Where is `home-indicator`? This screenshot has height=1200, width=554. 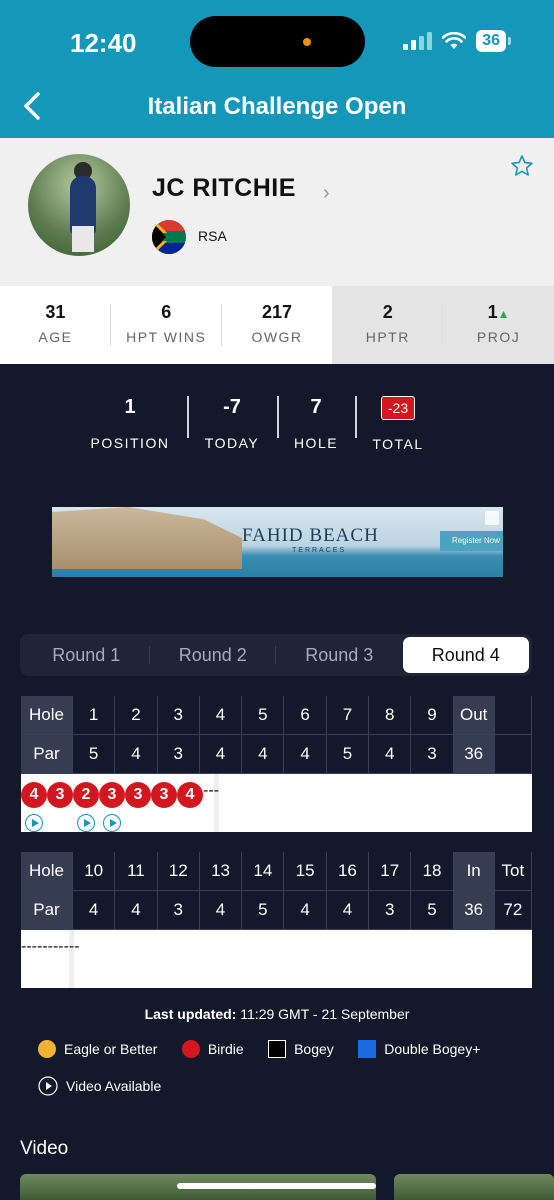 home-indicator is located at coordinates (276, 1186).